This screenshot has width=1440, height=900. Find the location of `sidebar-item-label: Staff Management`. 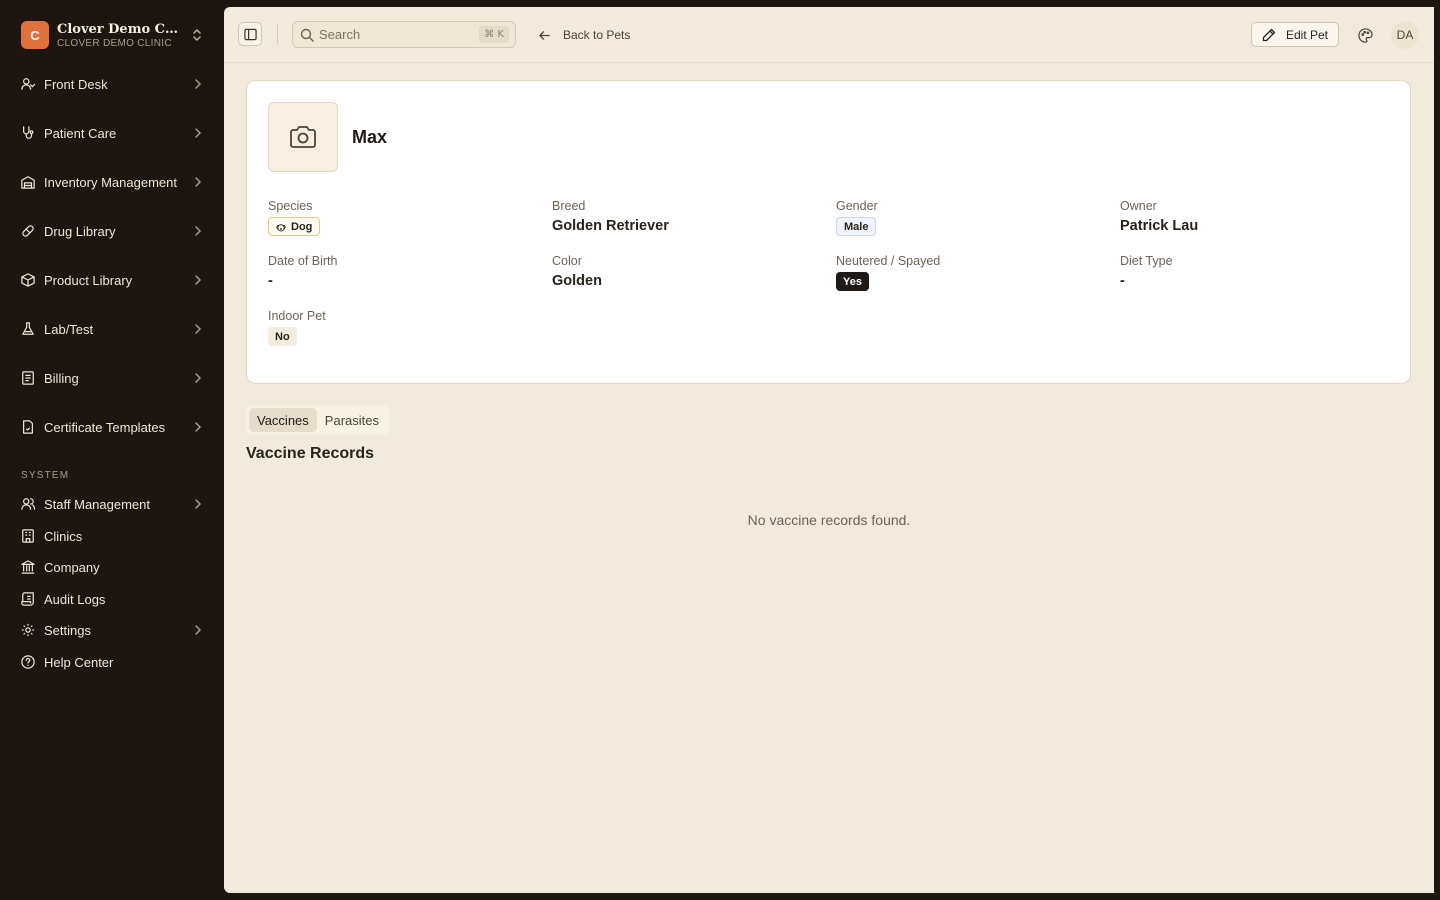

sidebar-item-label: Staff Management is located at coordinates (97, 504).